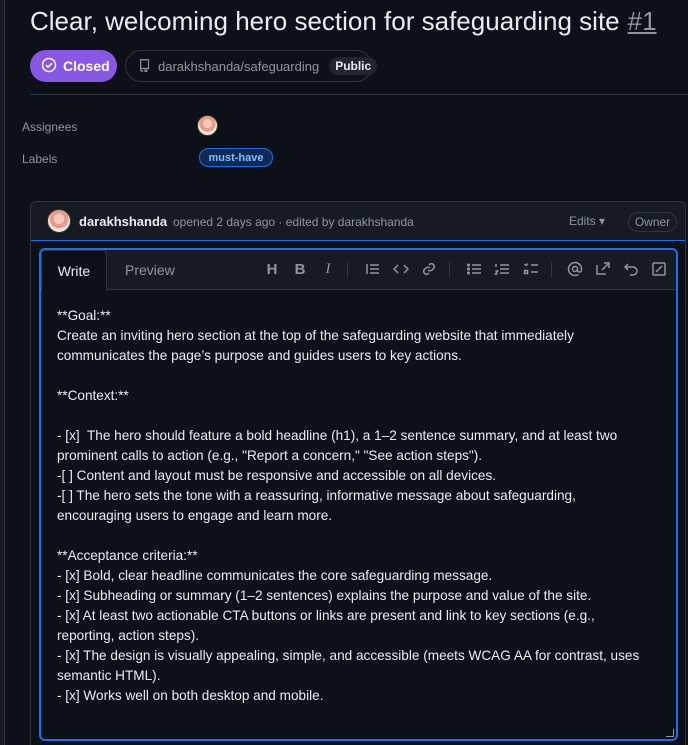 Image resolution: width=688 pixels, height=745 pixels. What do you see at coordinates (359, 94) in the screenshot?
I see `header-divider` at bounding box center [359, 94].